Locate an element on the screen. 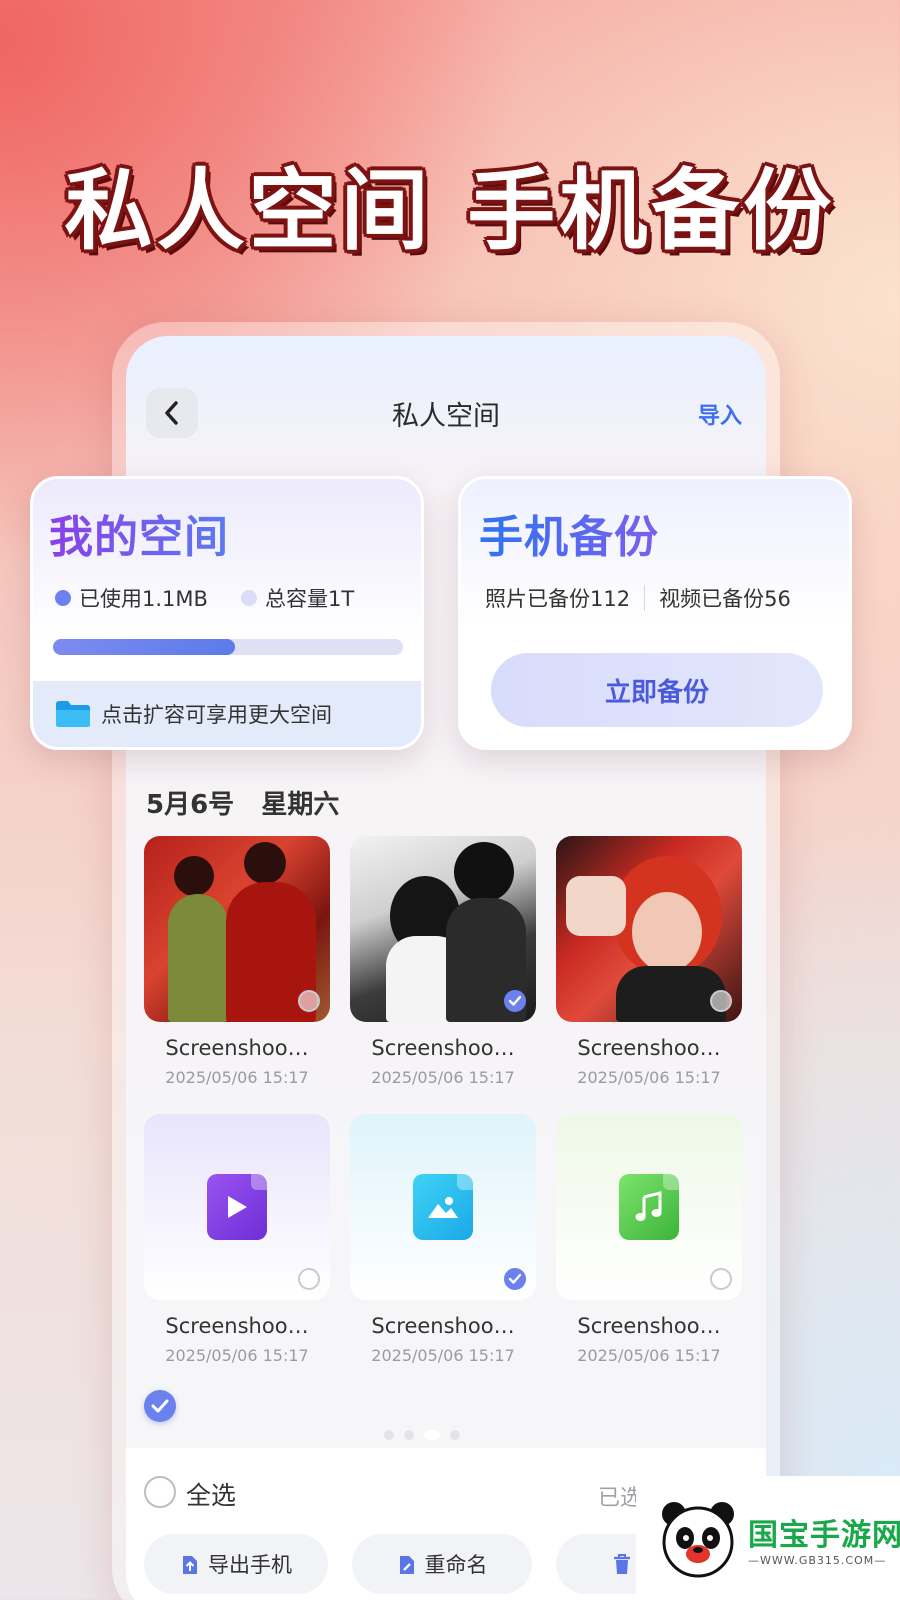  export-button: 导出手机 is located at coordinates (236, 1564).